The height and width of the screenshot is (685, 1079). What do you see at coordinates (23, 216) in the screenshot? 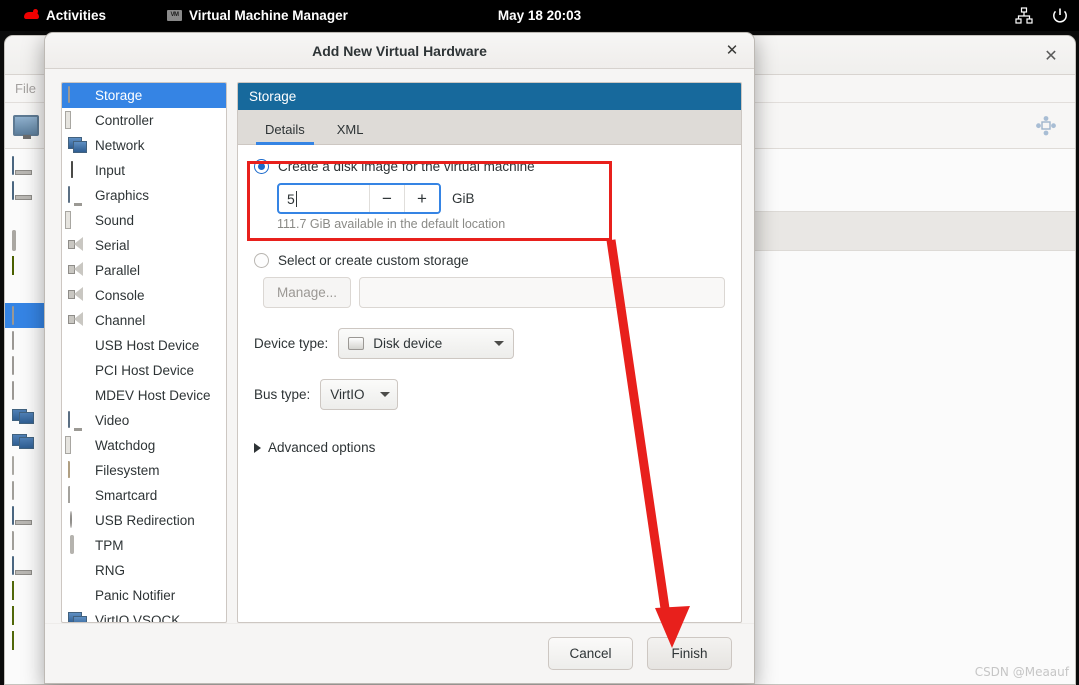
I see `gears-icon` at bounding box center [23, 216].